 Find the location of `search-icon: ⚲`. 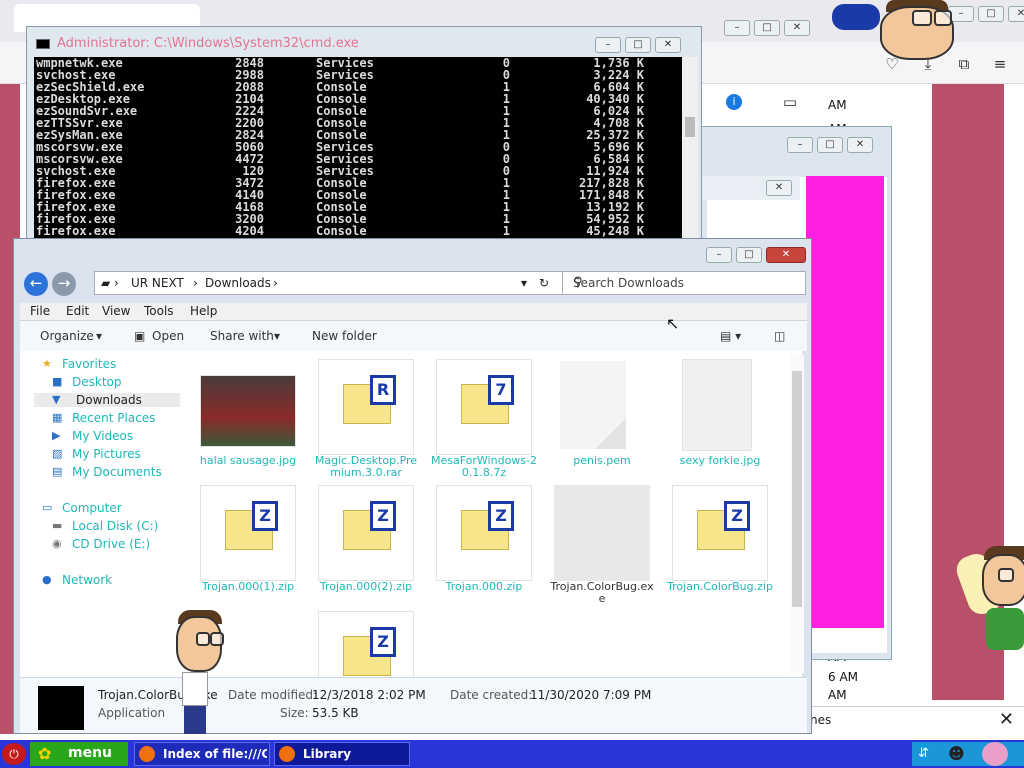

search-icon: ⚲ is located at coordinates (685, 282).